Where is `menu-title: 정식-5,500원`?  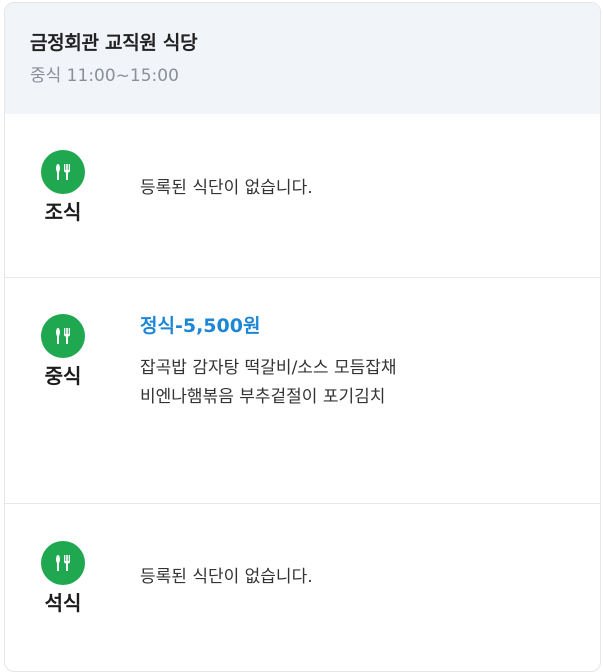 menu-title: 정식-5,500원 is located at coordinates (200, 326).